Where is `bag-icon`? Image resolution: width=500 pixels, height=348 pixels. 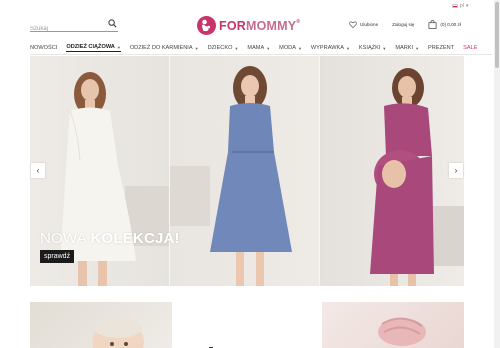
bag-icon is located at coordinates (432, 24).